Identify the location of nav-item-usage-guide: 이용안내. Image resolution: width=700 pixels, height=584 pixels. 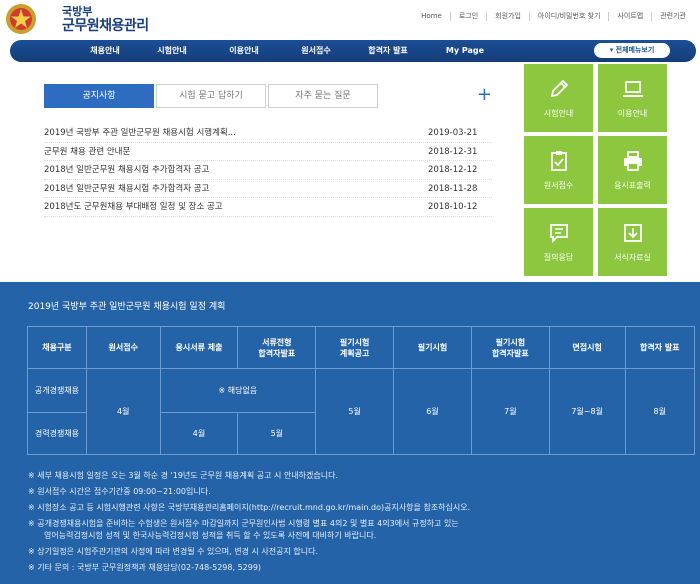
(244, 51).